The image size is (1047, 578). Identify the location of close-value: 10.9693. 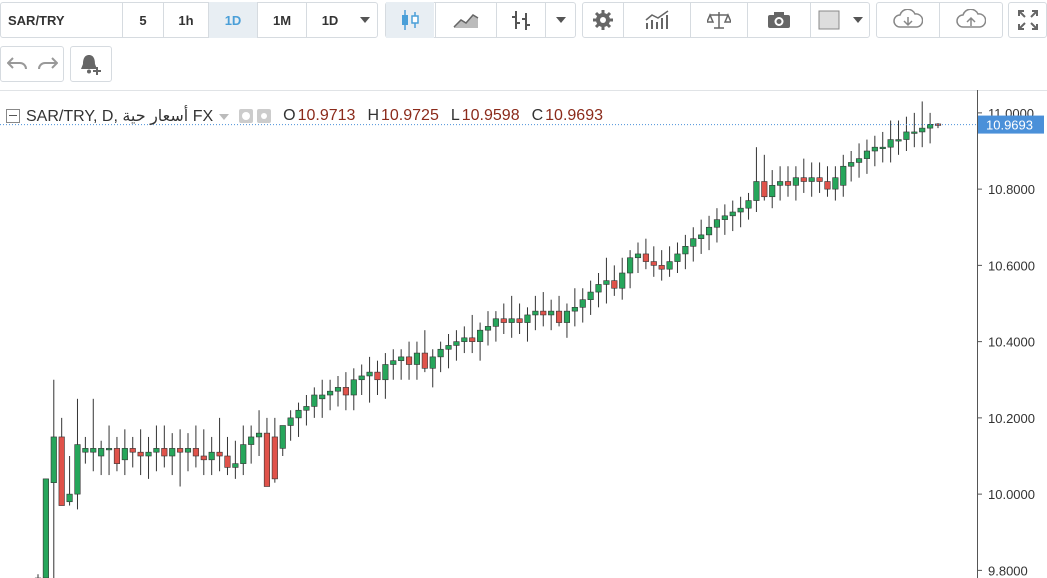
(574, 115).